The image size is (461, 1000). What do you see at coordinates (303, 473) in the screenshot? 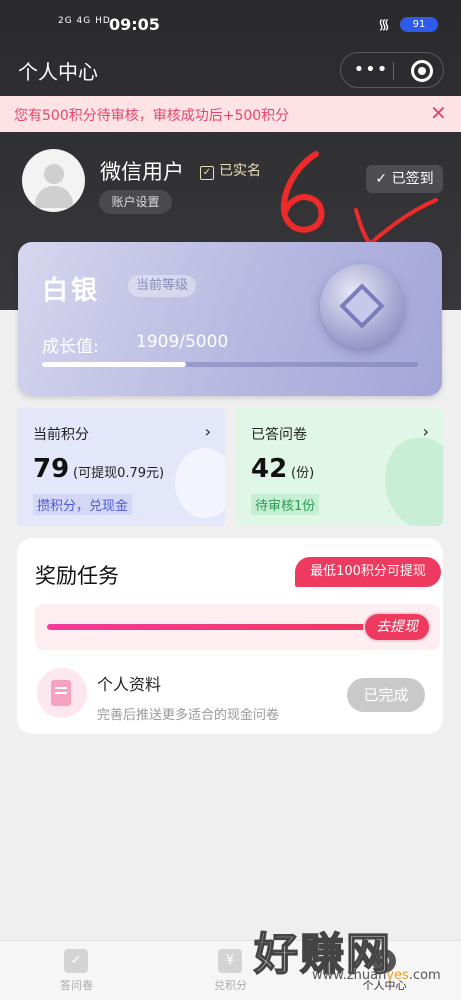
I see `surveys-unit: (份)` at bounding box center [303, 473].